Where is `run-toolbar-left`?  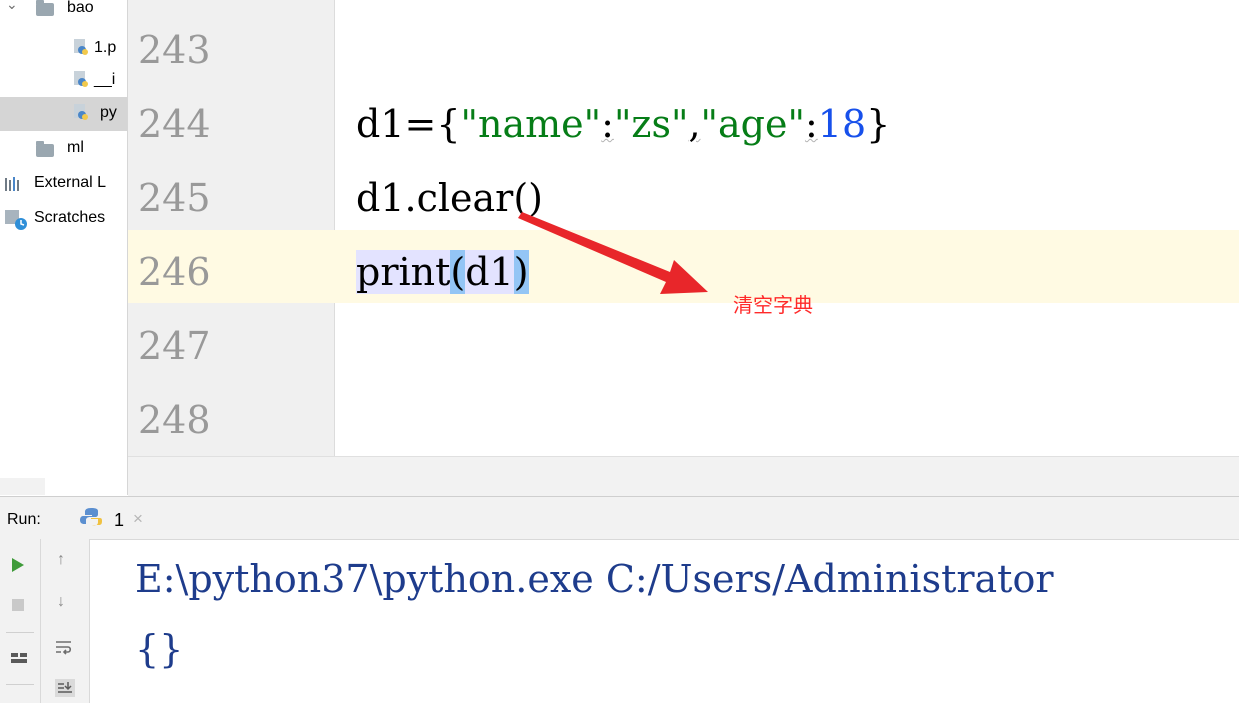 run-toolbar-left is located at coordinates (20, 621).